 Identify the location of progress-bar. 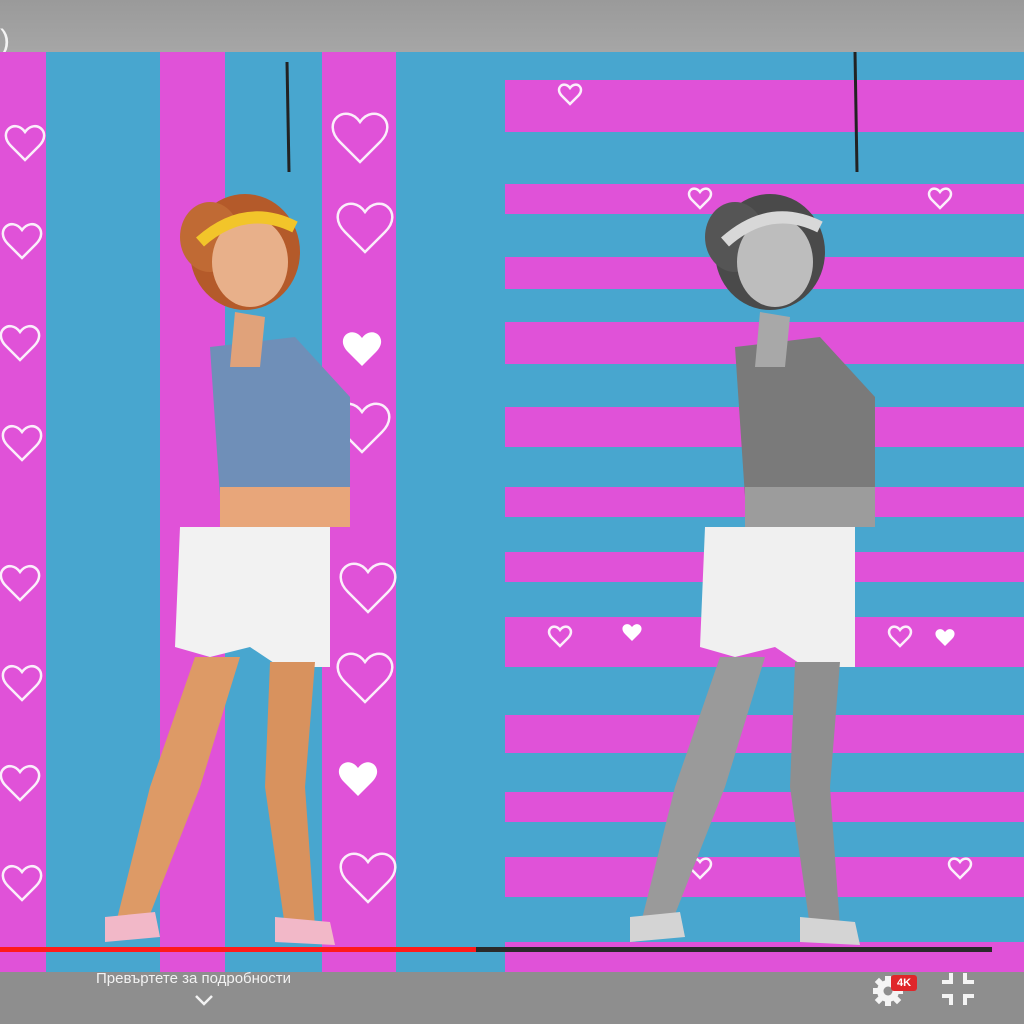
(496, 949).